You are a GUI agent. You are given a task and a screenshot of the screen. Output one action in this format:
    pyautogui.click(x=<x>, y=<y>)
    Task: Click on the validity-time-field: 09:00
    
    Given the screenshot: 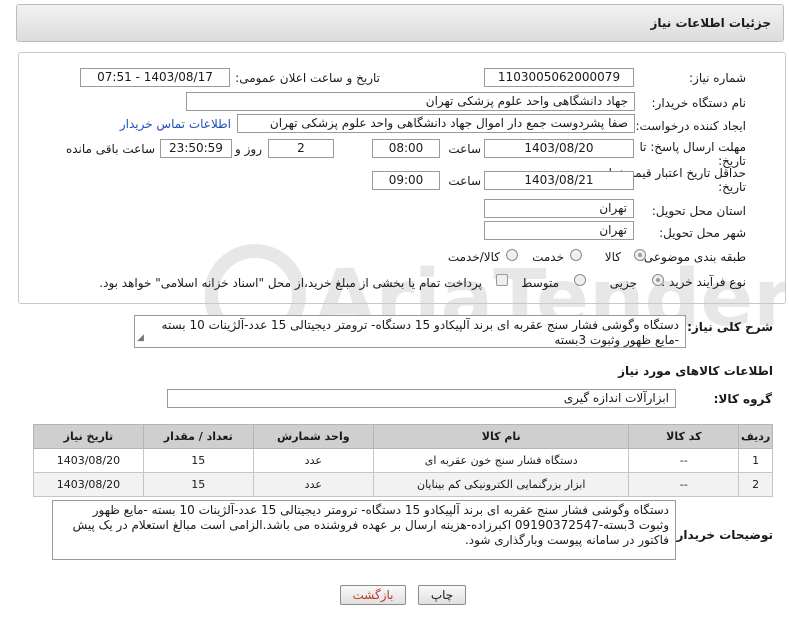 What is the action you would take?
    pyautogui.click(x=406, y=180)
    